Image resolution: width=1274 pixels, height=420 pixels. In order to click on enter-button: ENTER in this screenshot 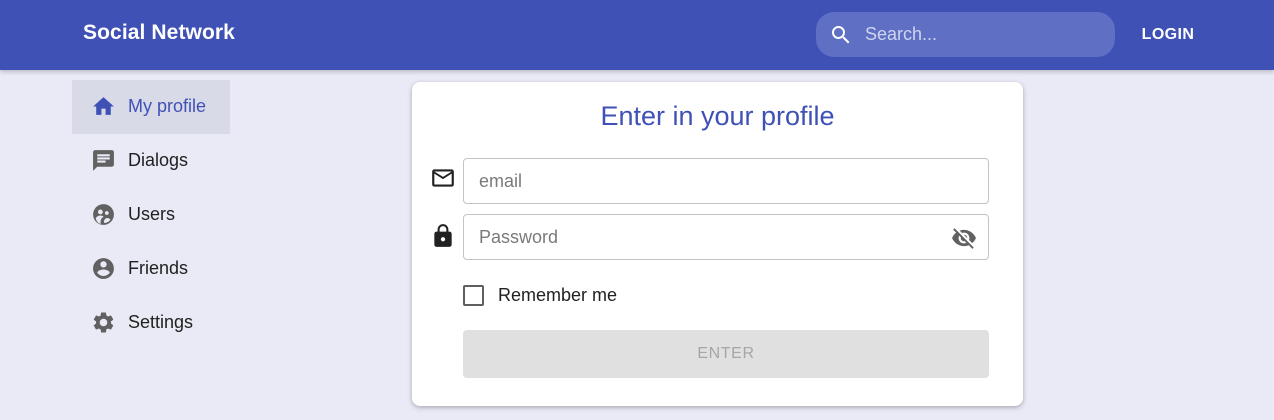, I will do `click(726, 354)`.